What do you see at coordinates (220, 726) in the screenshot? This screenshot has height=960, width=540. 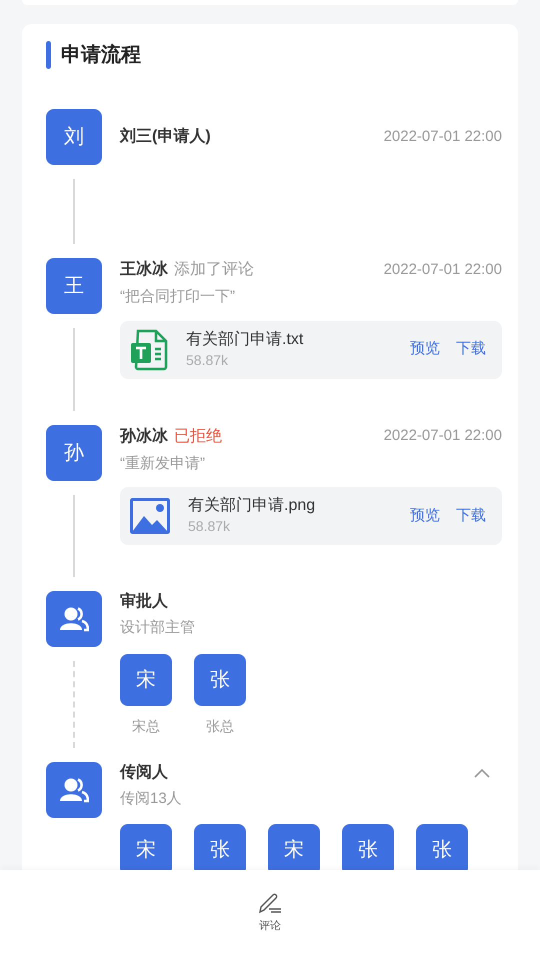 I see `person-name: 张总` at bounding box center [220, 726].